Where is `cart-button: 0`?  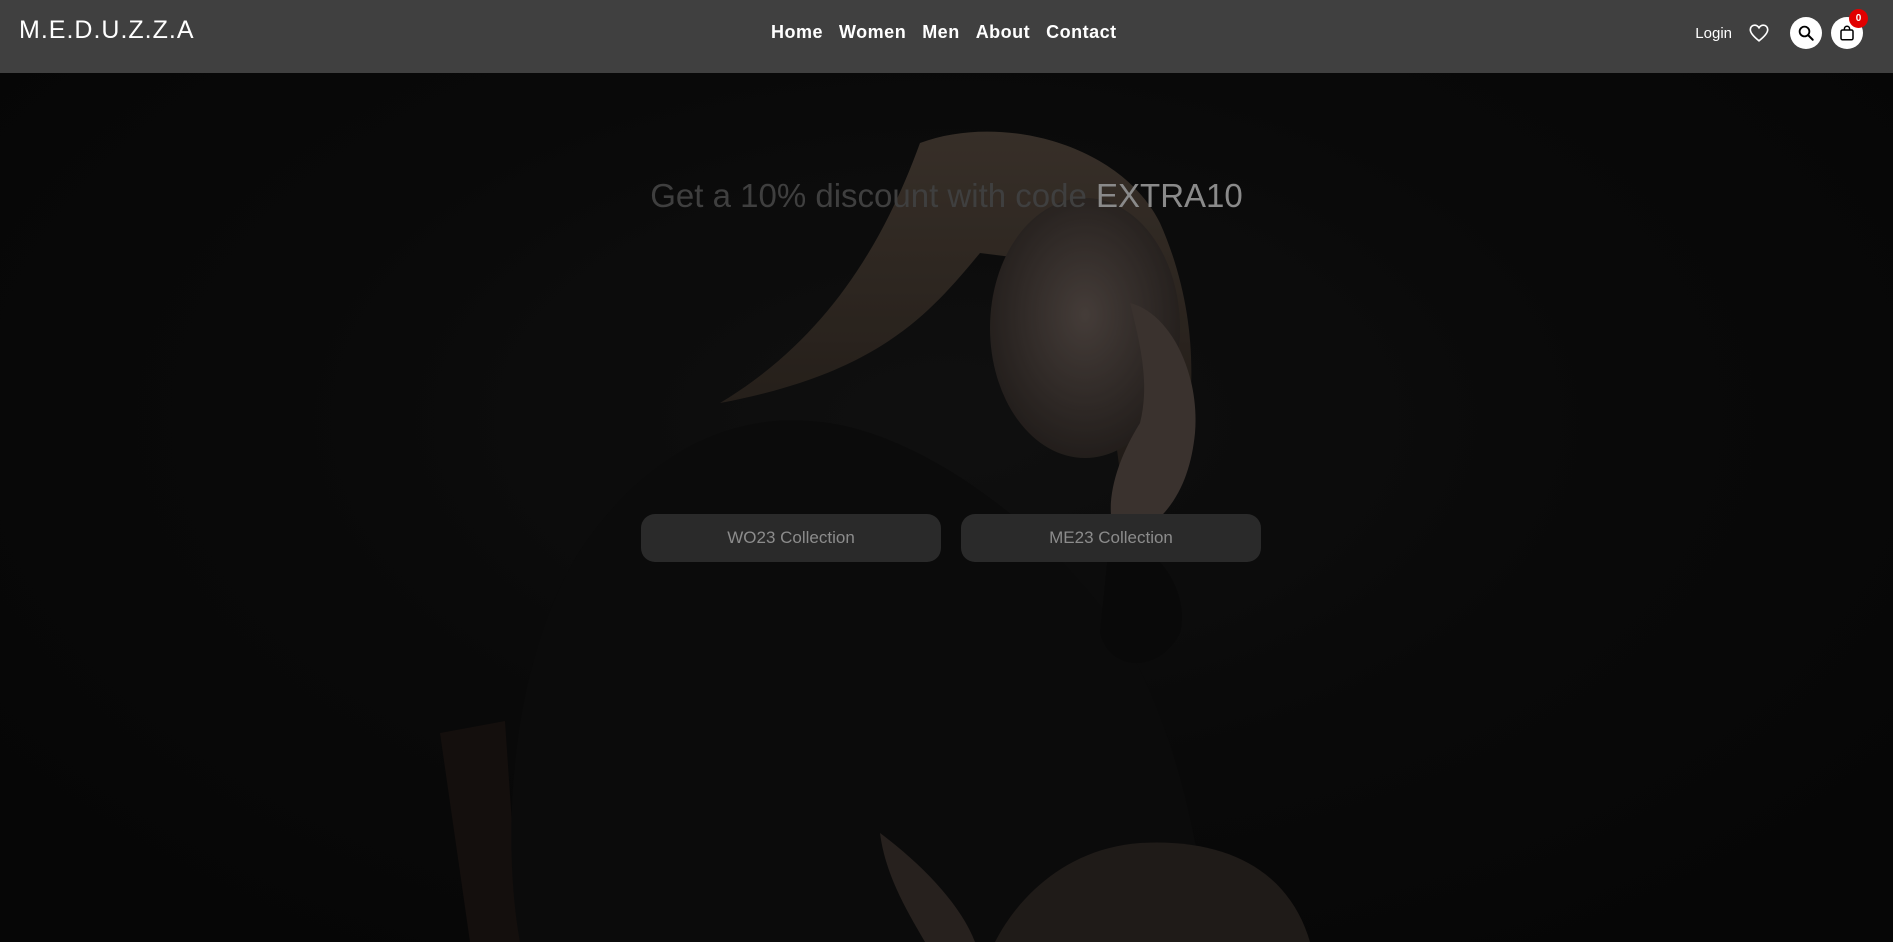
cart-button: 0 is located at coordinates (1849, 29).